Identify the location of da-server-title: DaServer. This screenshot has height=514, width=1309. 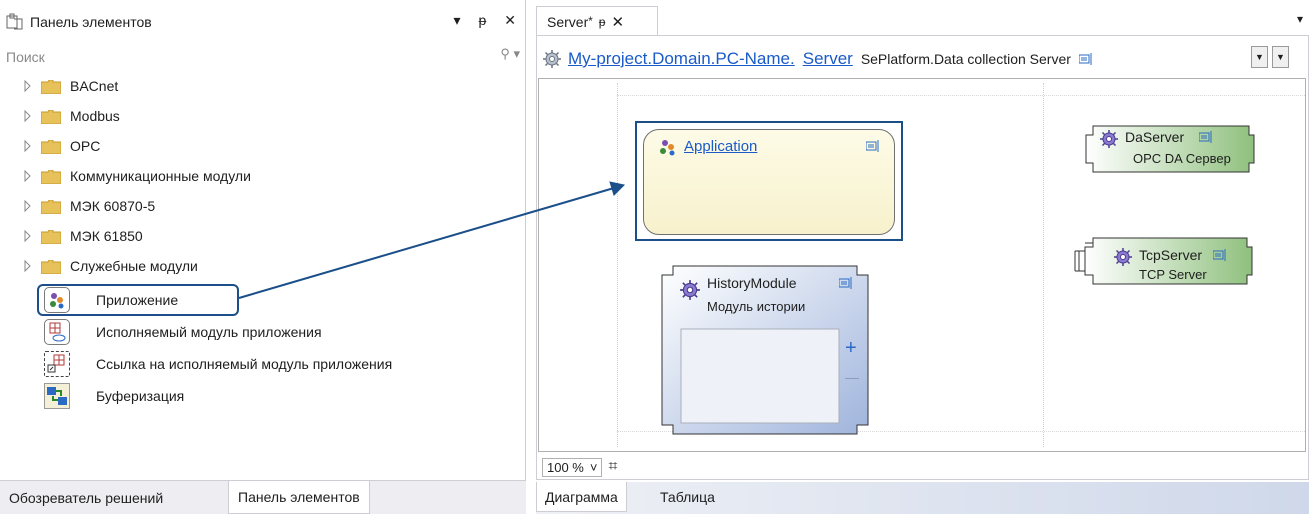
(1155, 137).